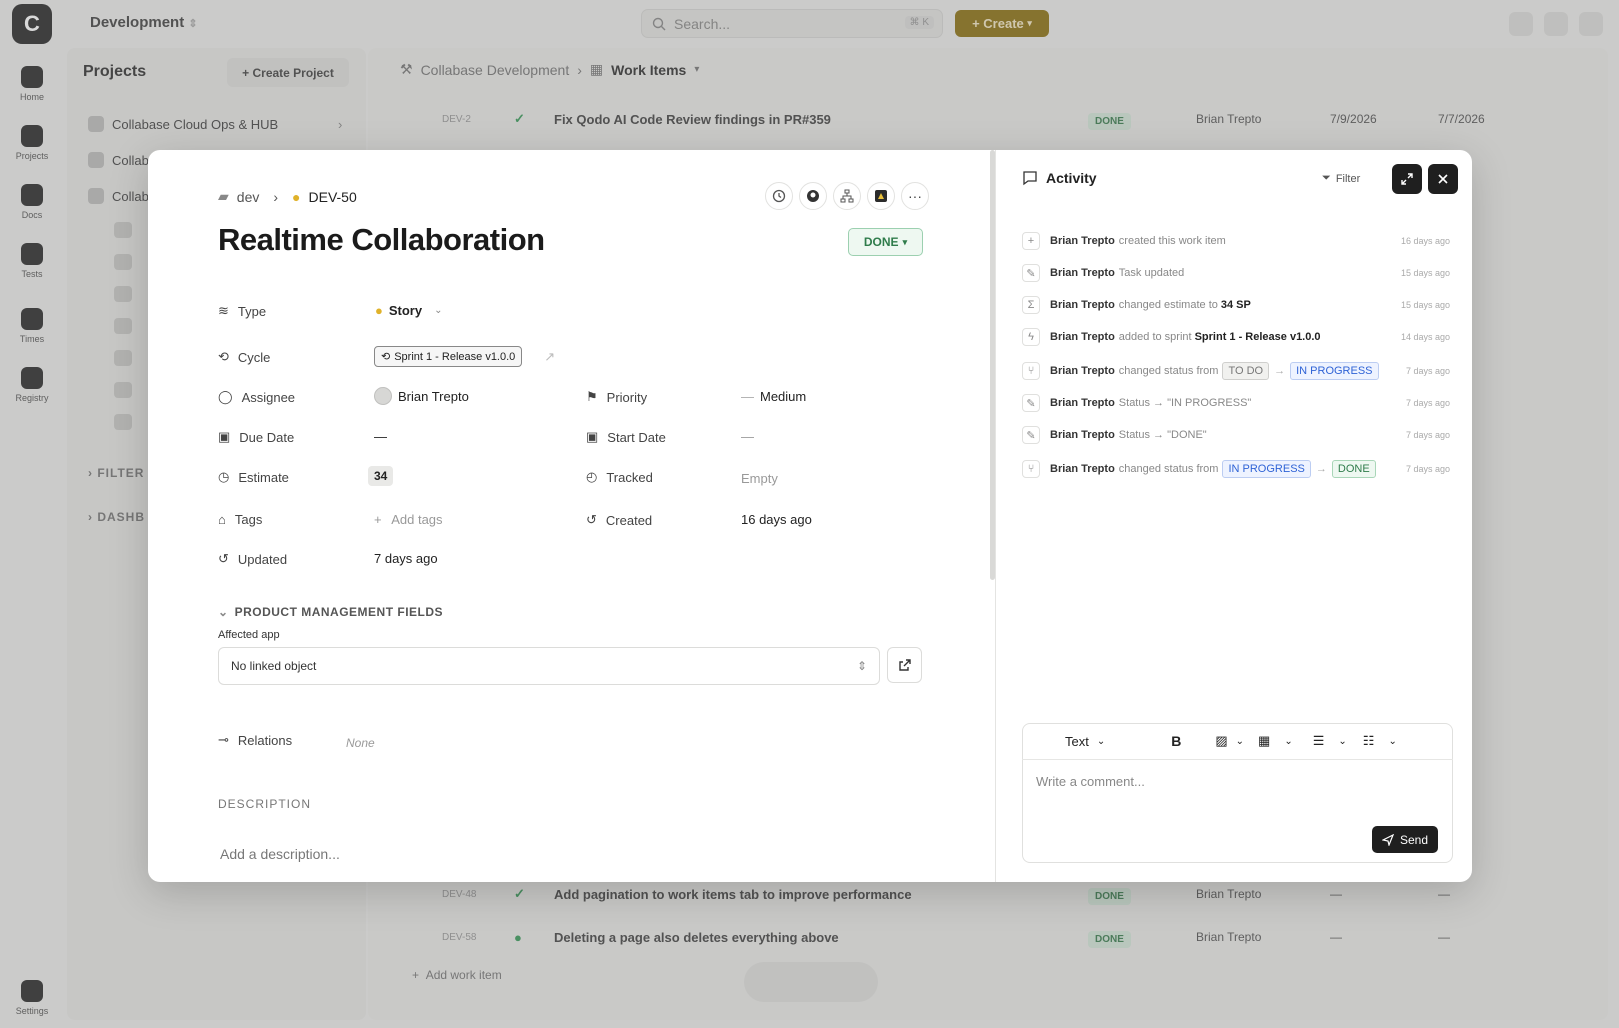  I want to click on external-link-icon, so click(904, 665).